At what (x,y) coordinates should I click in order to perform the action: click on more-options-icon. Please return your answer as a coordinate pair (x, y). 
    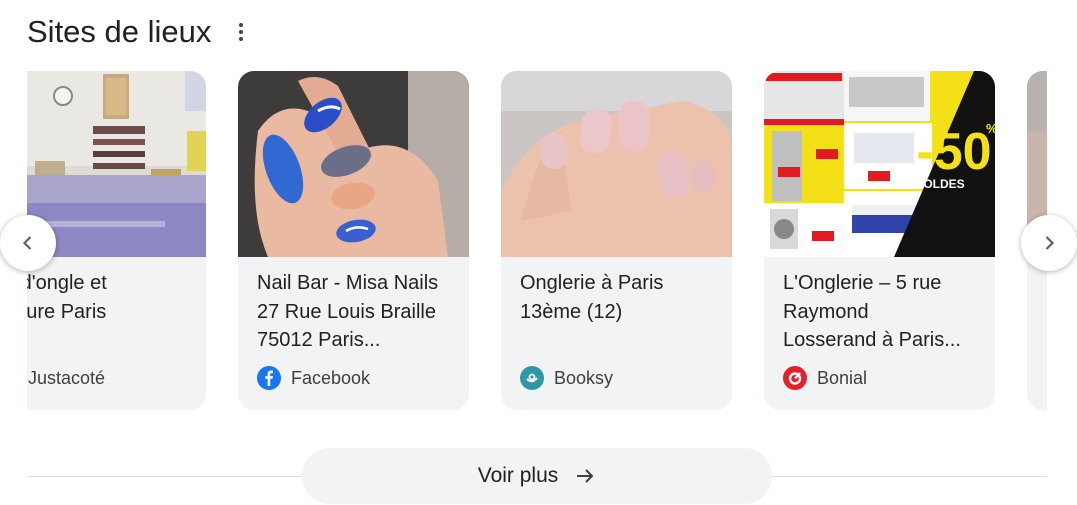
    Looking at the image, I should click on (241, 32).